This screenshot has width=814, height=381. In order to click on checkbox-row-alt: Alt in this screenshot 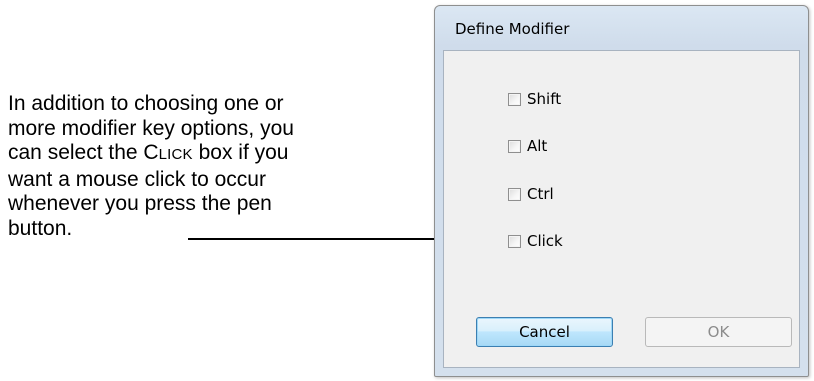, I will do `click(527, 146)`.